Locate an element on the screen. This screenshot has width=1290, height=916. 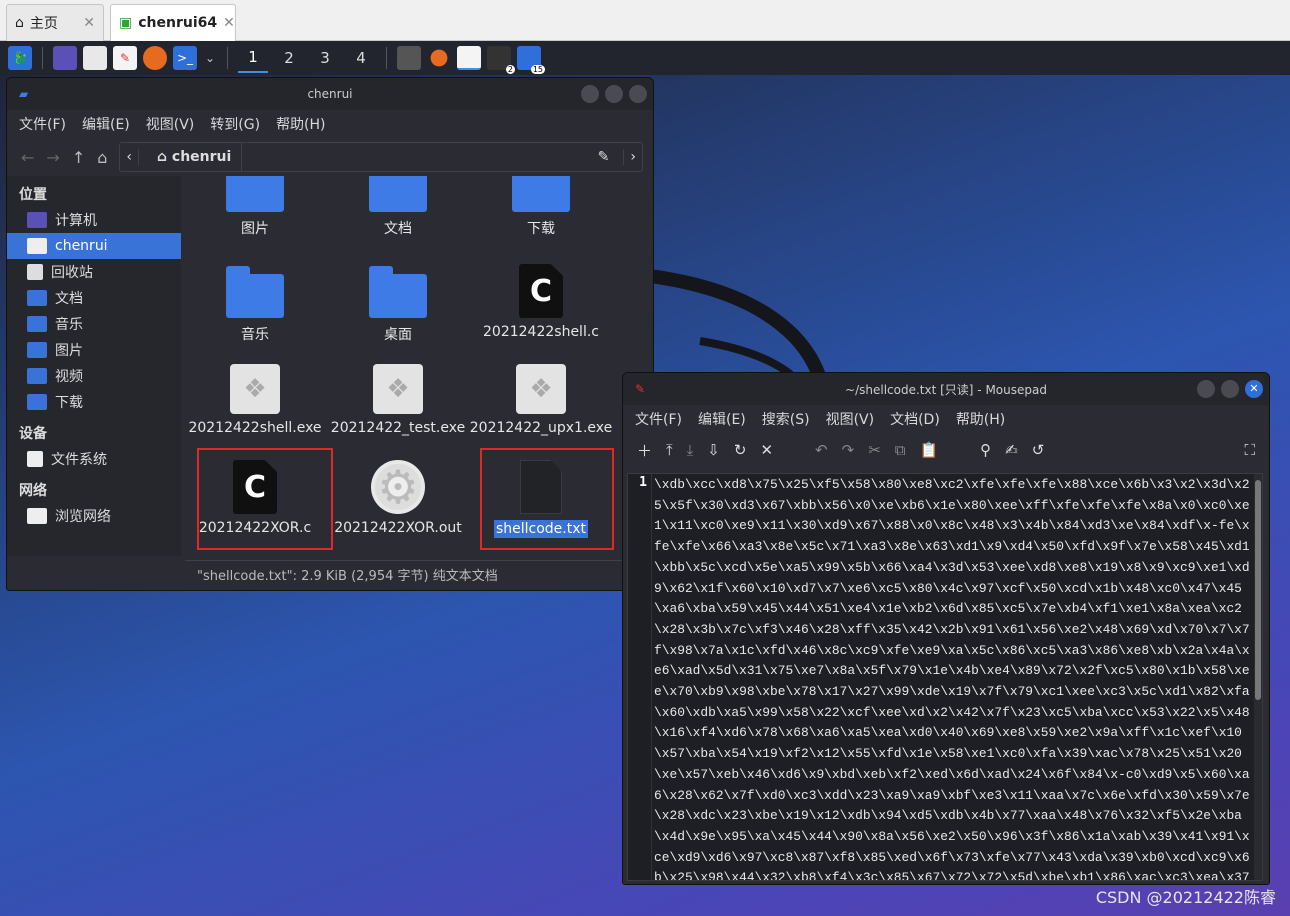
file-item-downloads: 下载 is located at coordinates (541, 207).